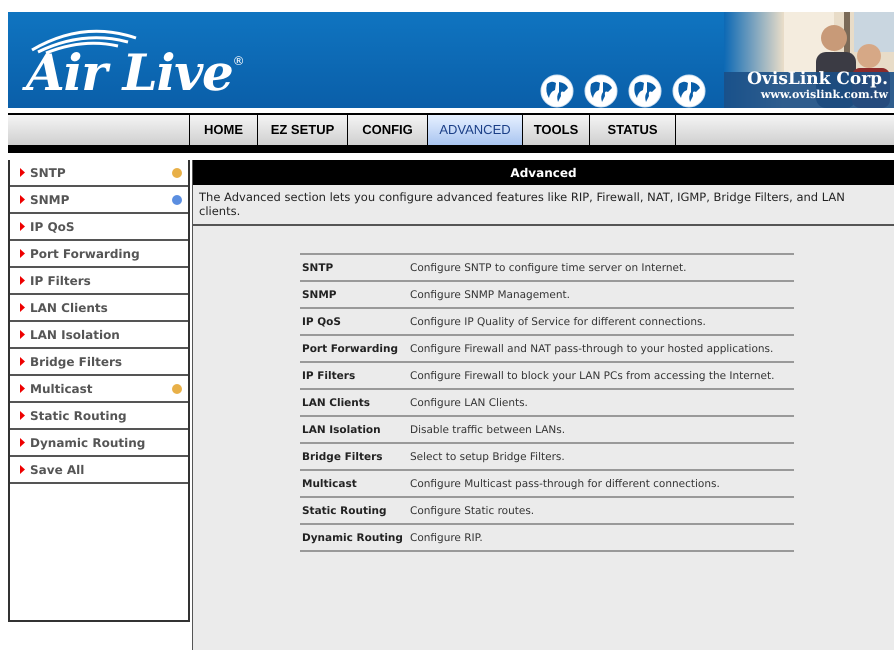 This screenshot has height=653, width=894. What do you see at coordinates (350, 349) in the screenshot?
I see `feature-name: Port Forwarding` at bounding box center [350, 349].